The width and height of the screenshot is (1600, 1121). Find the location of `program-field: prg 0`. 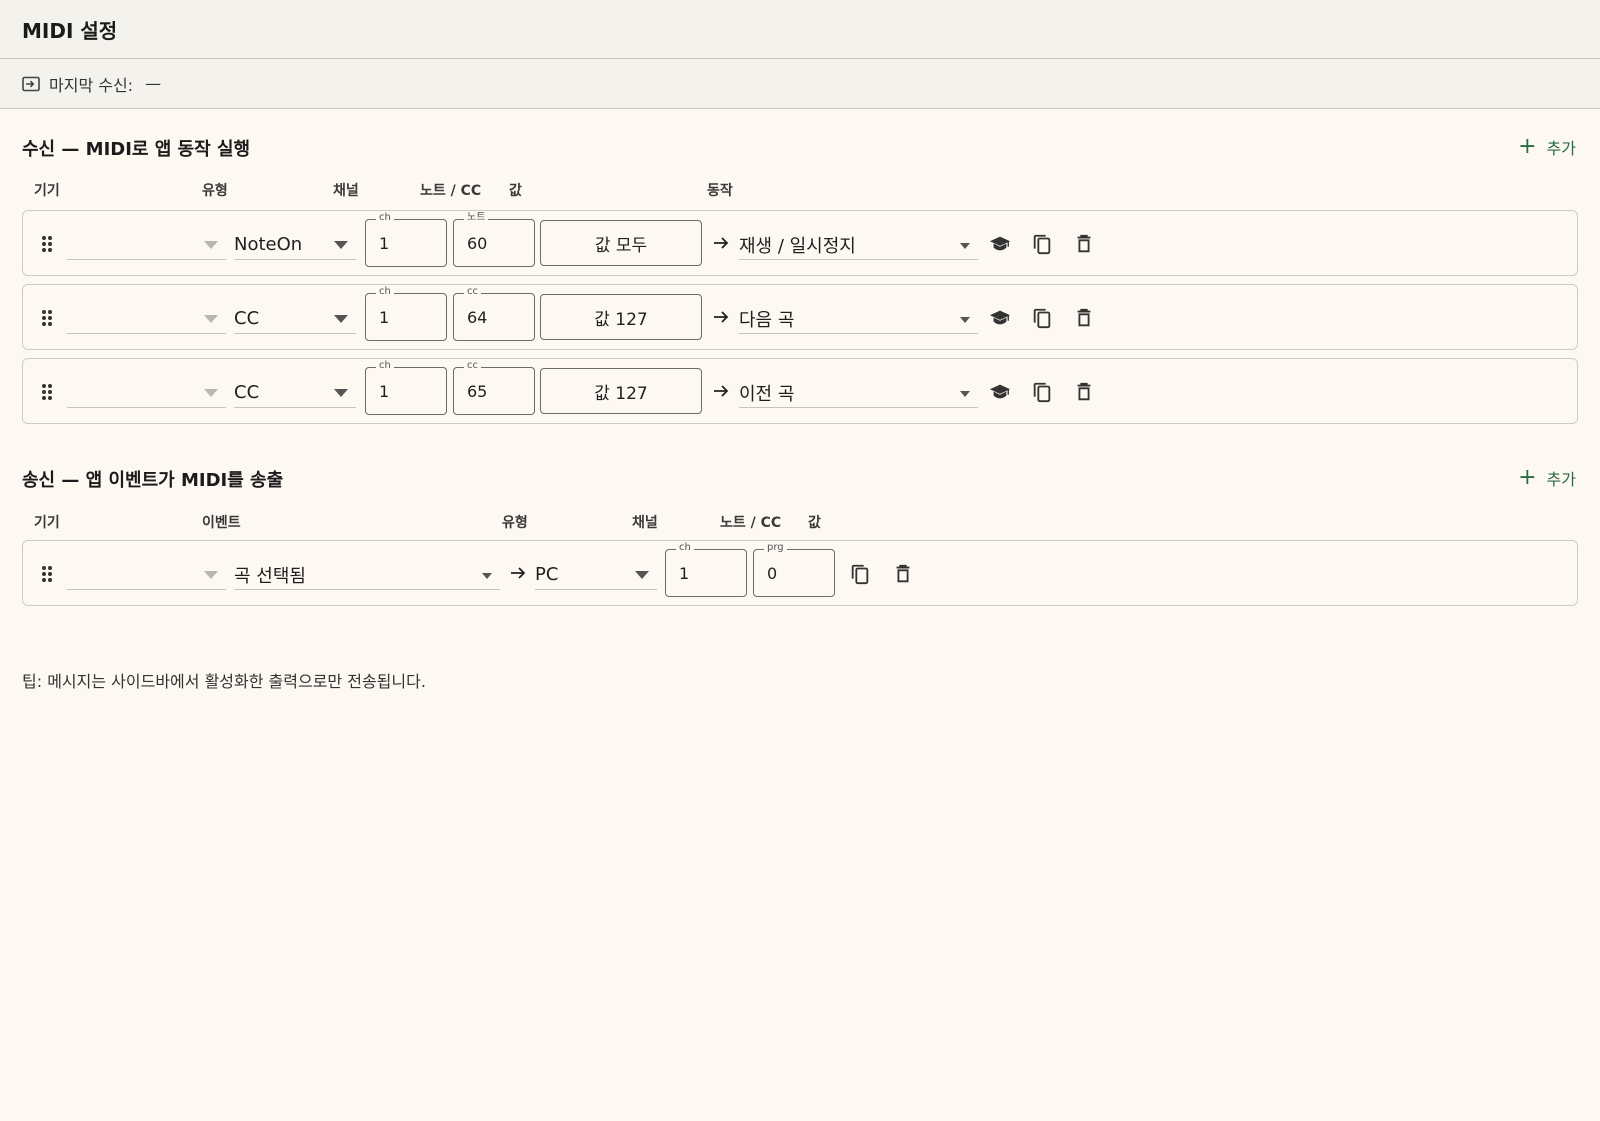

program-field: prg 0 is located at coordinates (794, 569).